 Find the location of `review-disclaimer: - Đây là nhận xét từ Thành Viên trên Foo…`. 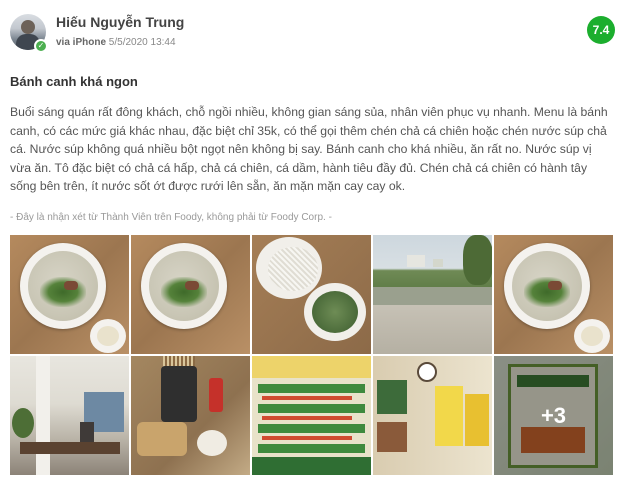

review-disclaimer: - Đây là nhận xét từ Thành Viên trên Foo… is located at coordinates (171, 217).